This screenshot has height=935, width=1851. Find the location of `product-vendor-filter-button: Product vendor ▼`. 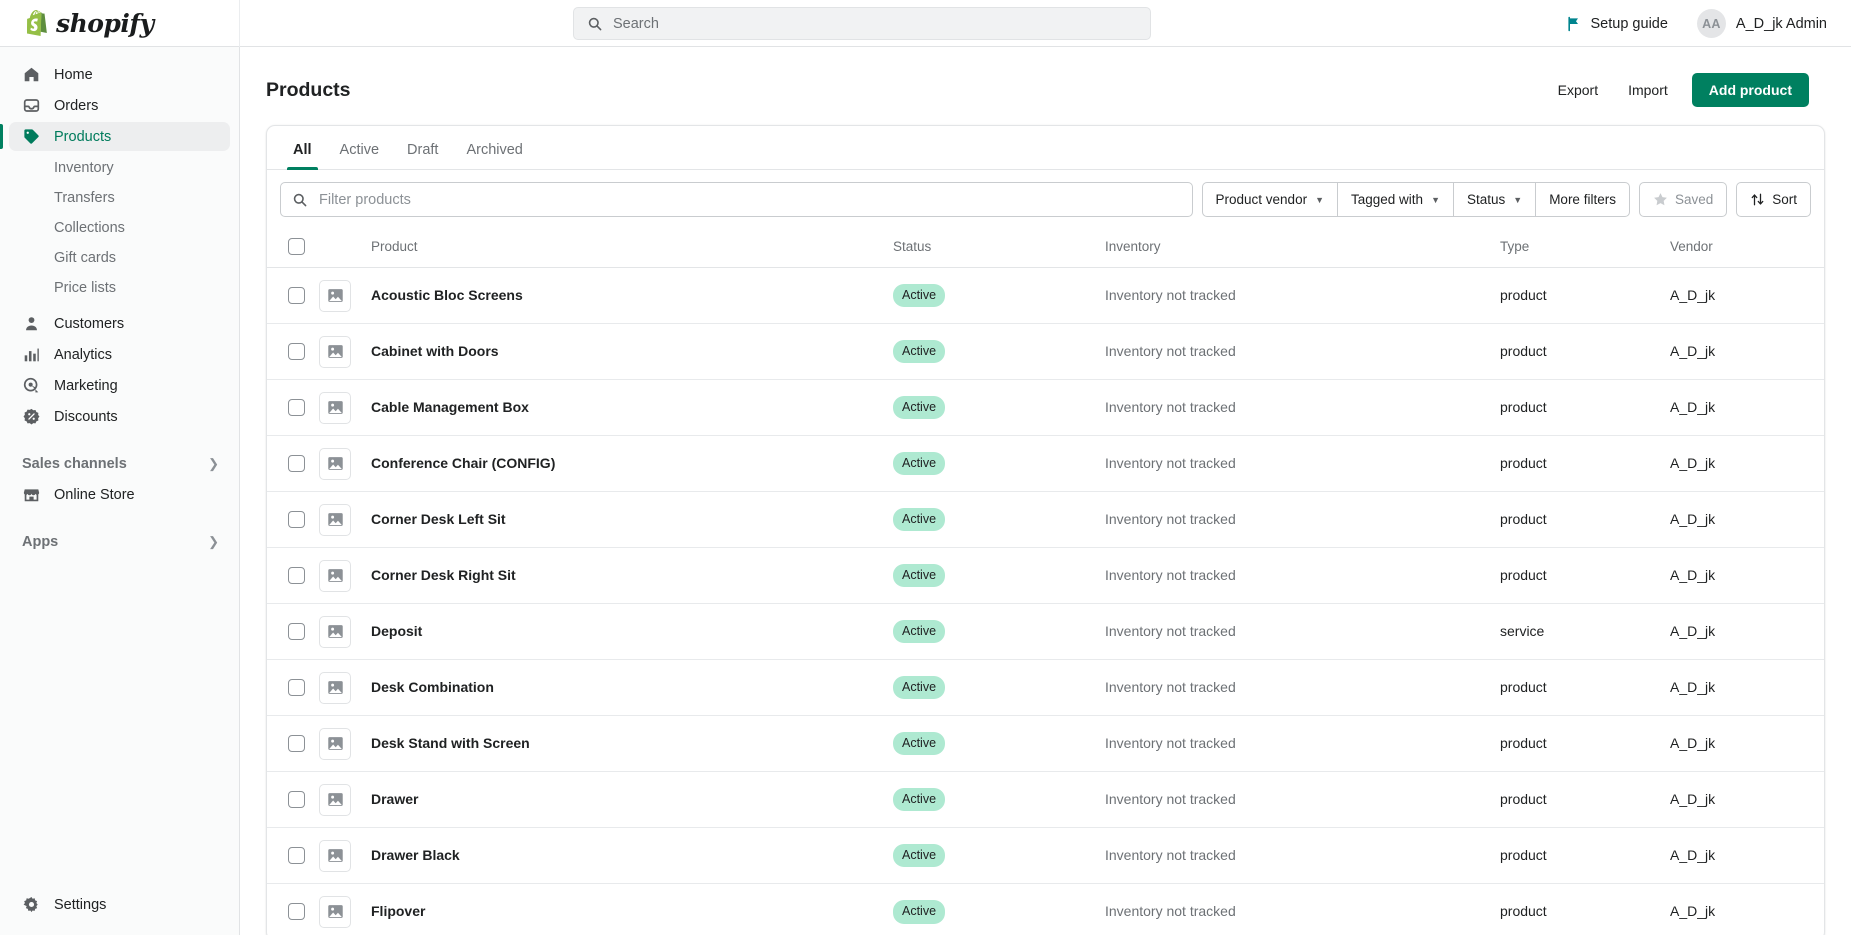

product-vendor-filter-button: Product vendor ▼ is located at coordinates (1269, 199).